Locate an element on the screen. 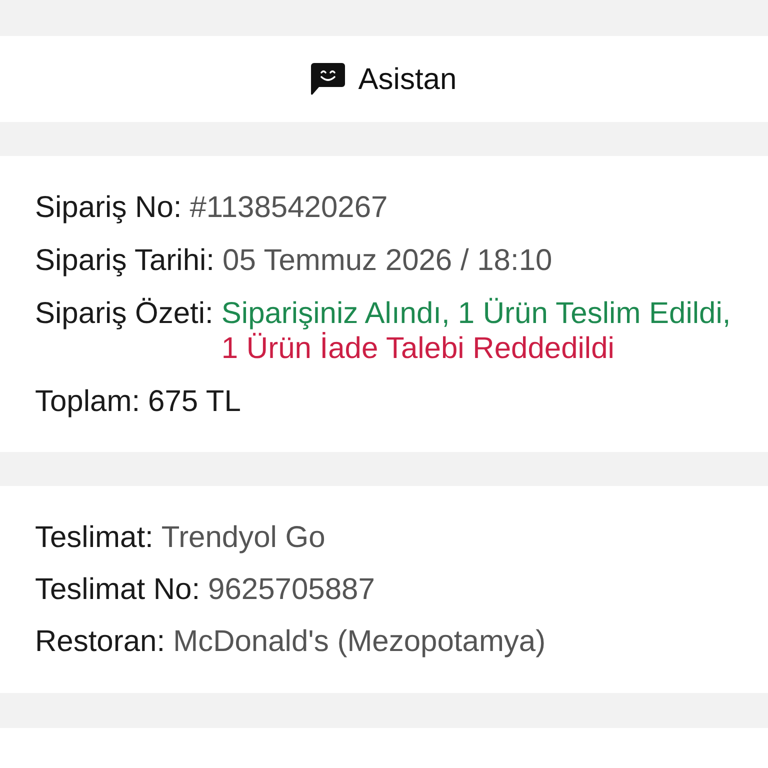 The height and width of the screenshot is (768, 768). field-label: Sipariş Tarihi: is located at coordinates (125, 260).